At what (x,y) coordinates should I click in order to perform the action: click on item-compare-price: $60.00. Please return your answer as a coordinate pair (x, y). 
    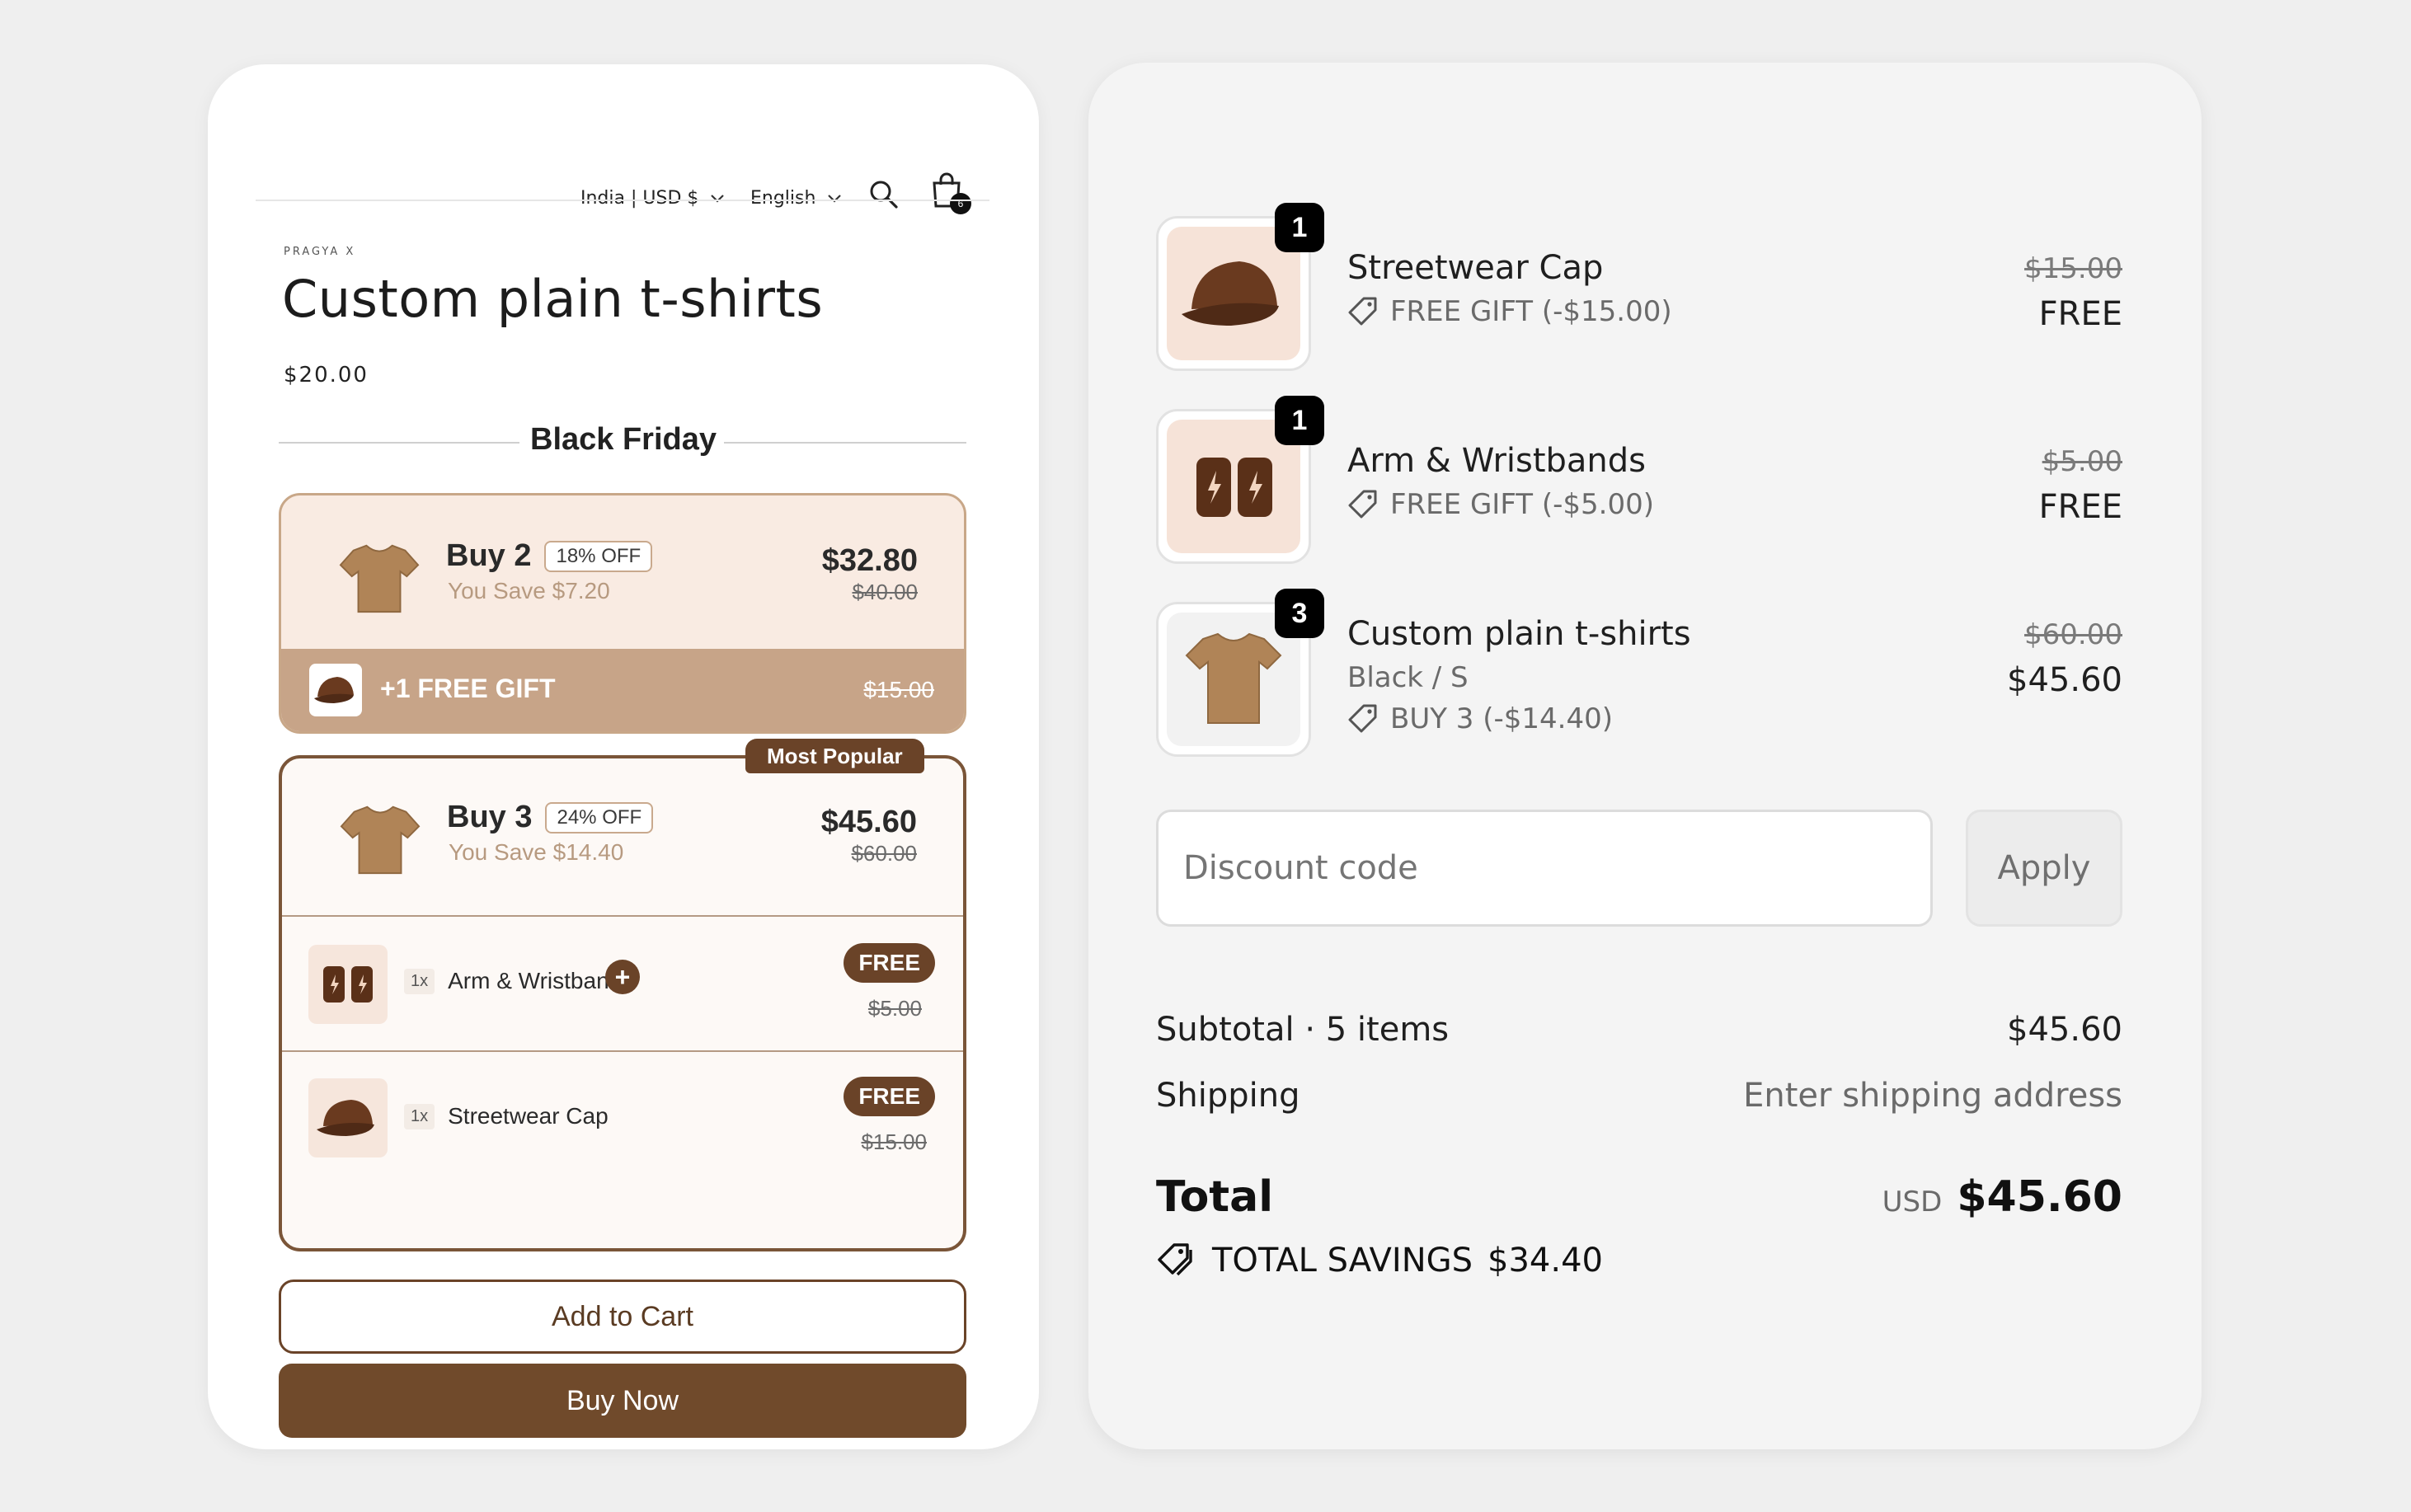
    Looking at the image, I should click on (2073, 634).